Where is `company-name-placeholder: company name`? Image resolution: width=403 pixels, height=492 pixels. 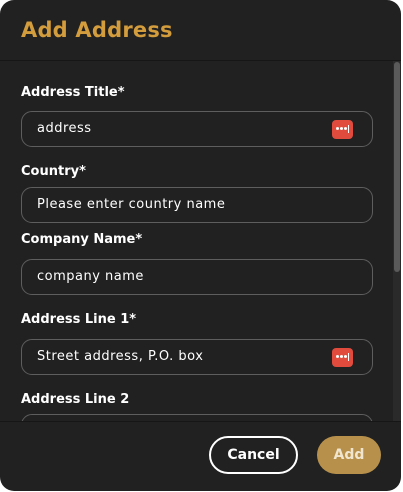 company-name-placeholder: company name is located at coordinates (90, 276).